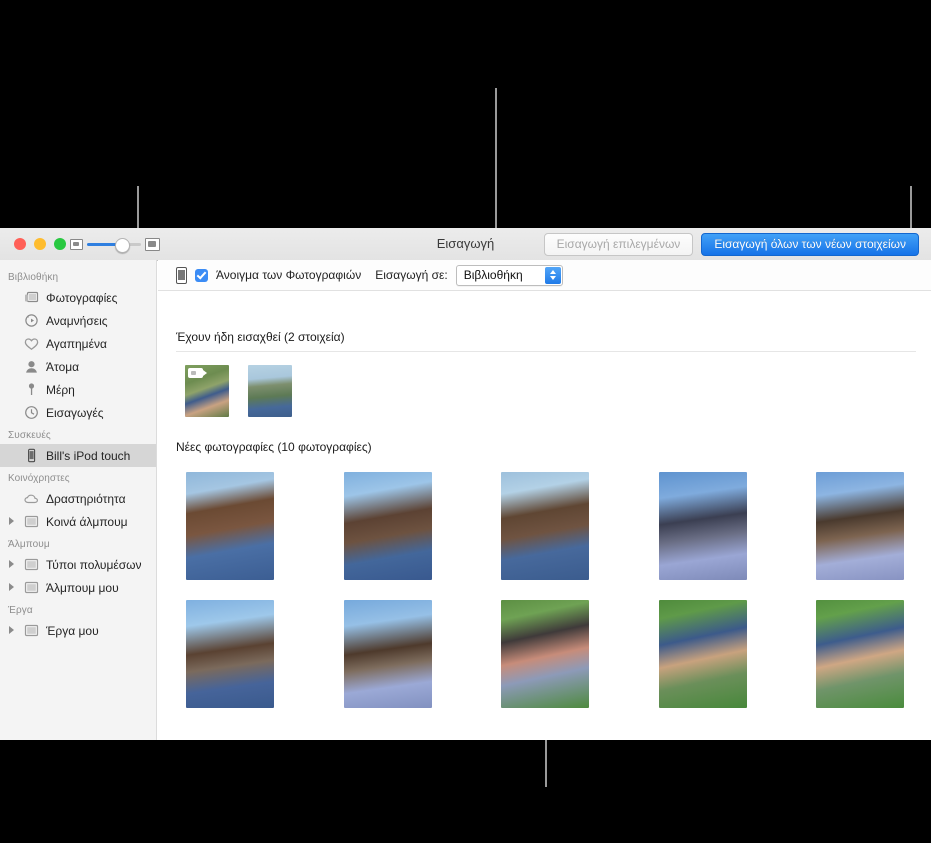 The height and width of the screenshot is (843, 931). I want to click on thumbnail-girls-grass-flower, so click(703, 654).